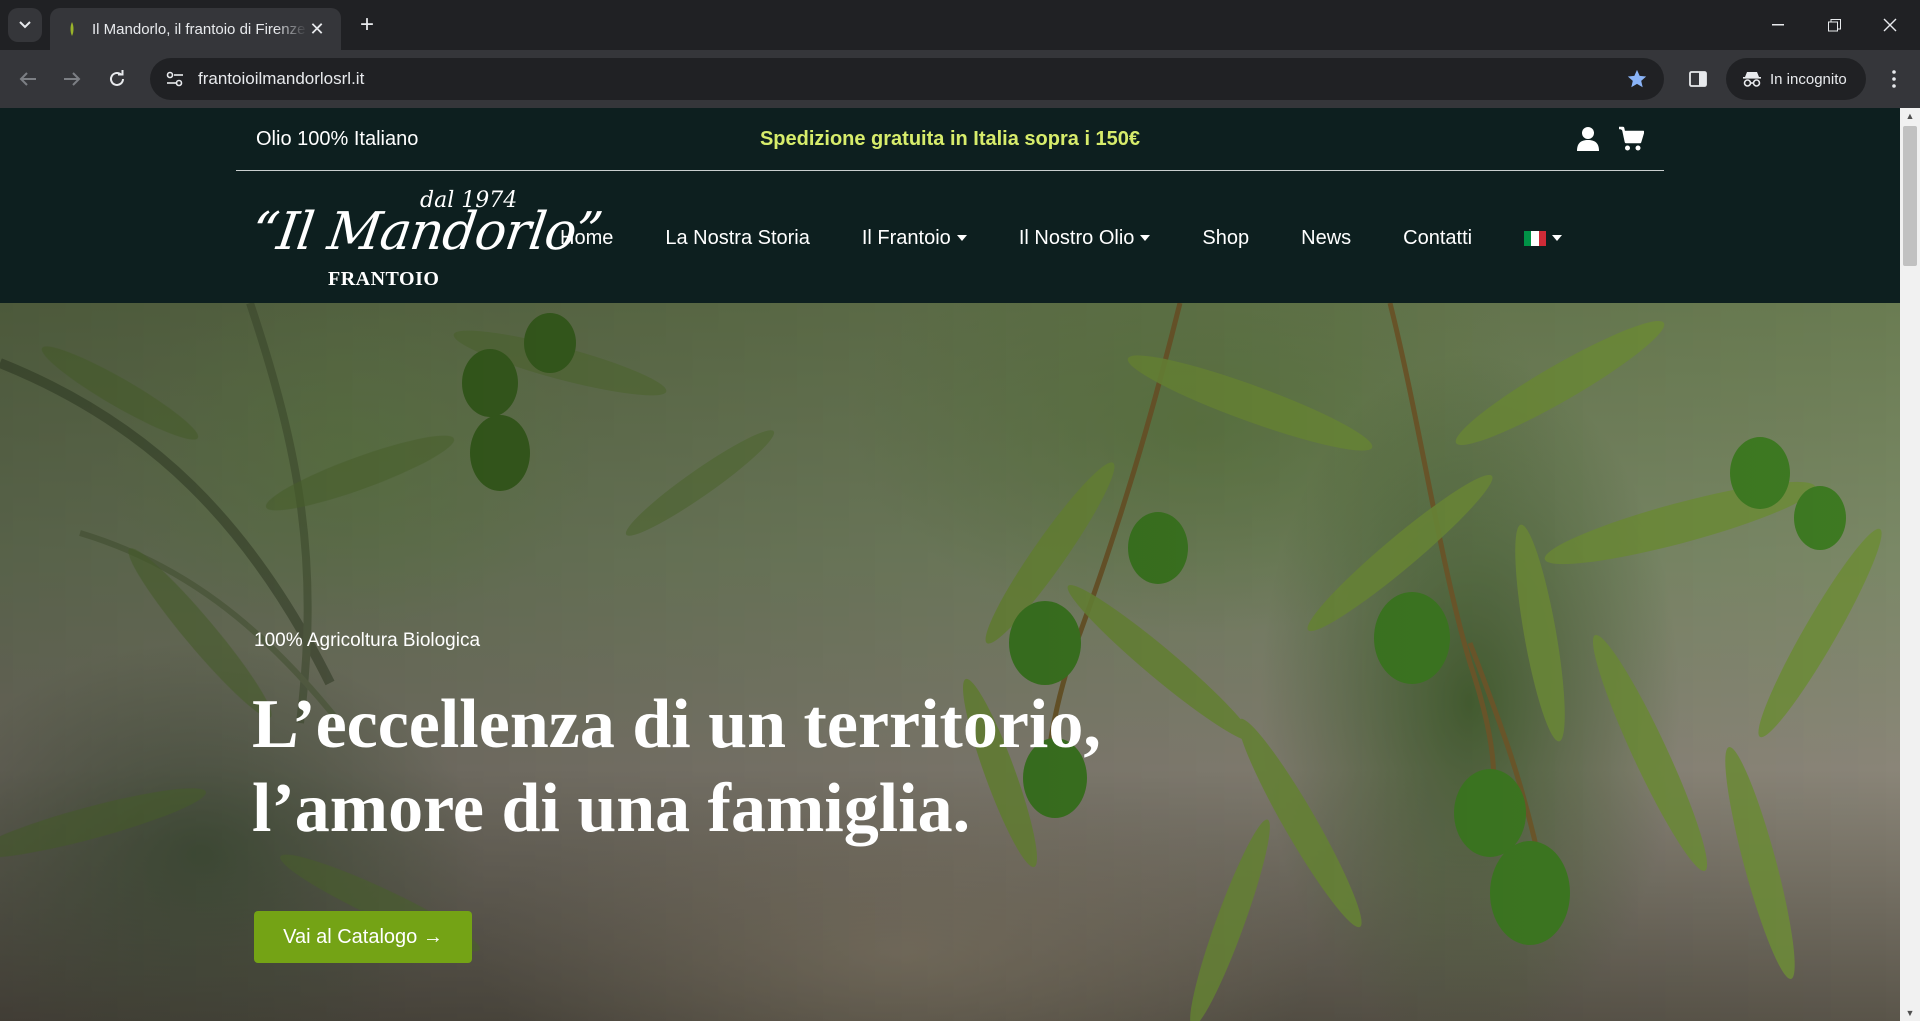  I want to click on nav-item-home: Home, so click(586, 238).